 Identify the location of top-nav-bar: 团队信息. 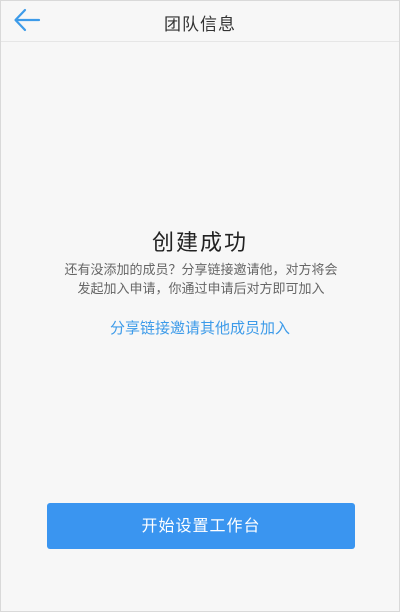
(200, 21).